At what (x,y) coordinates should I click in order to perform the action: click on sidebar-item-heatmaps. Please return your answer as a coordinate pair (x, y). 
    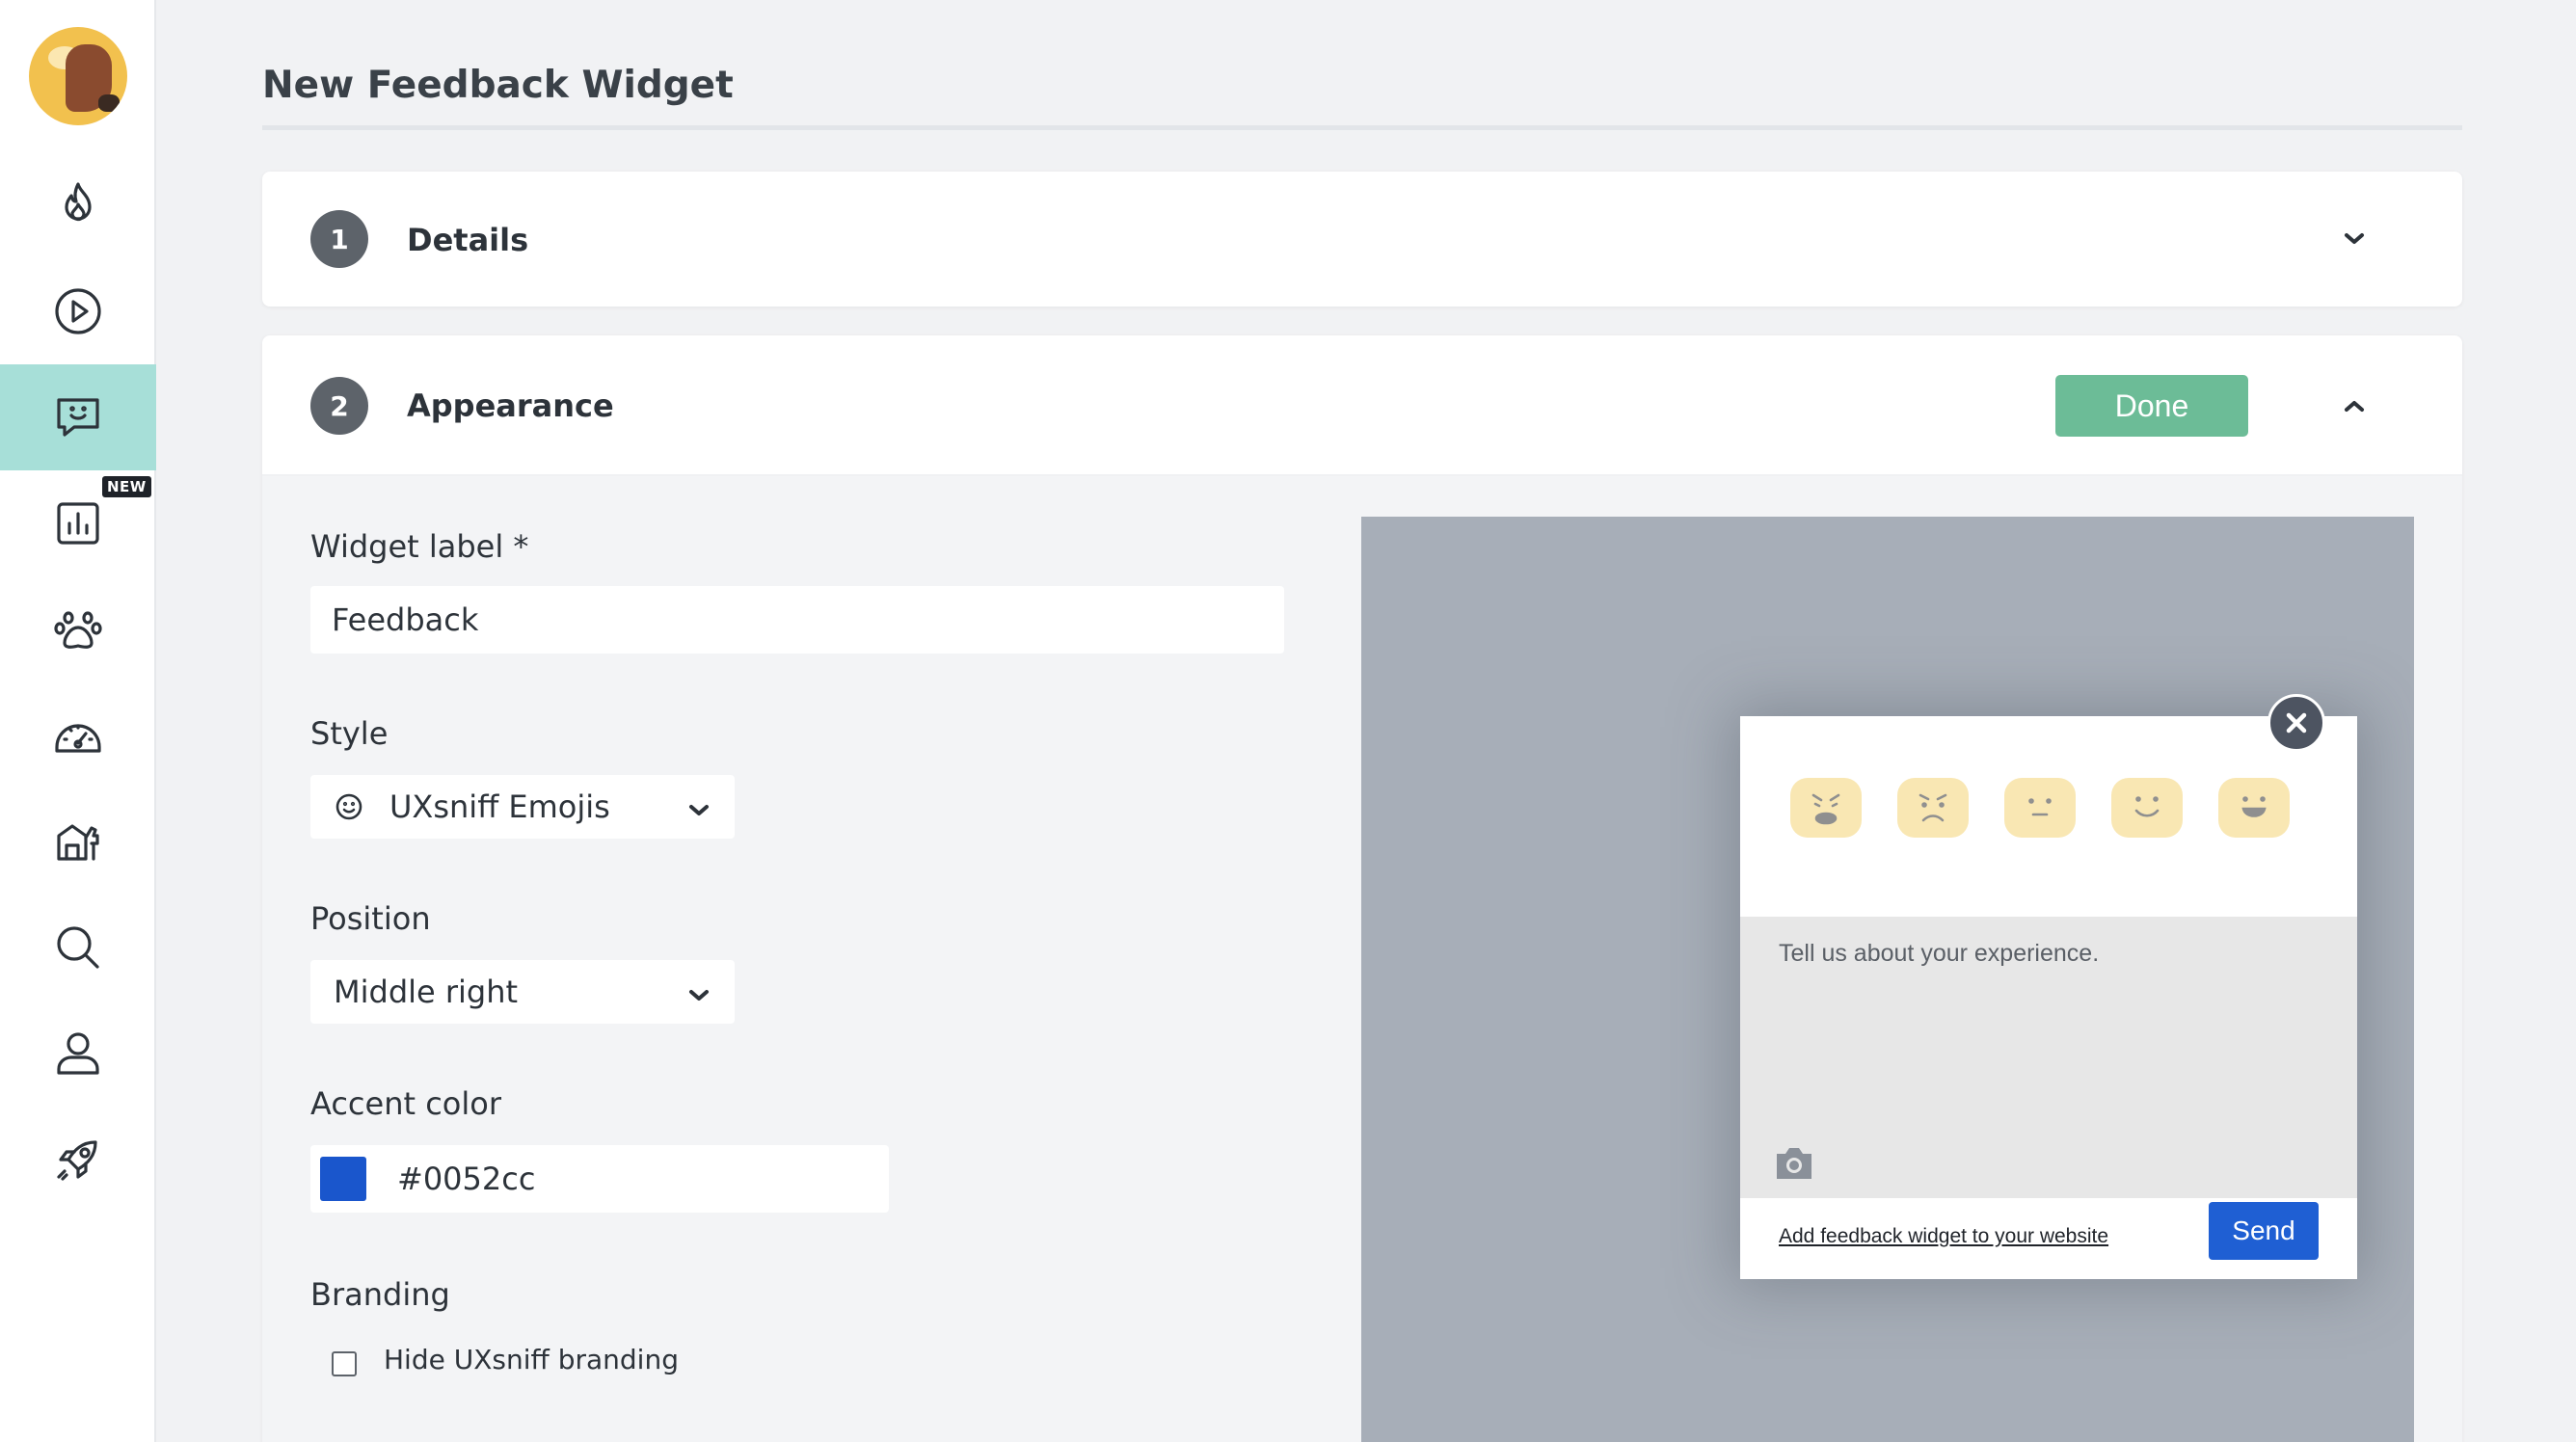
    Looking at the image, I should click on (78, 205).